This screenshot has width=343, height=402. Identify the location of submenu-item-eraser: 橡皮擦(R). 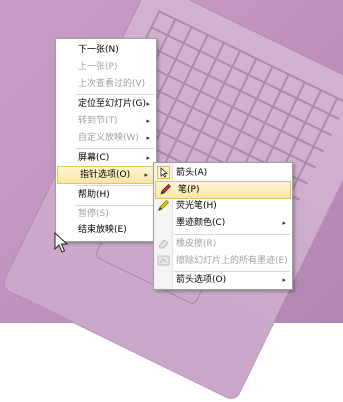
(223, 244).